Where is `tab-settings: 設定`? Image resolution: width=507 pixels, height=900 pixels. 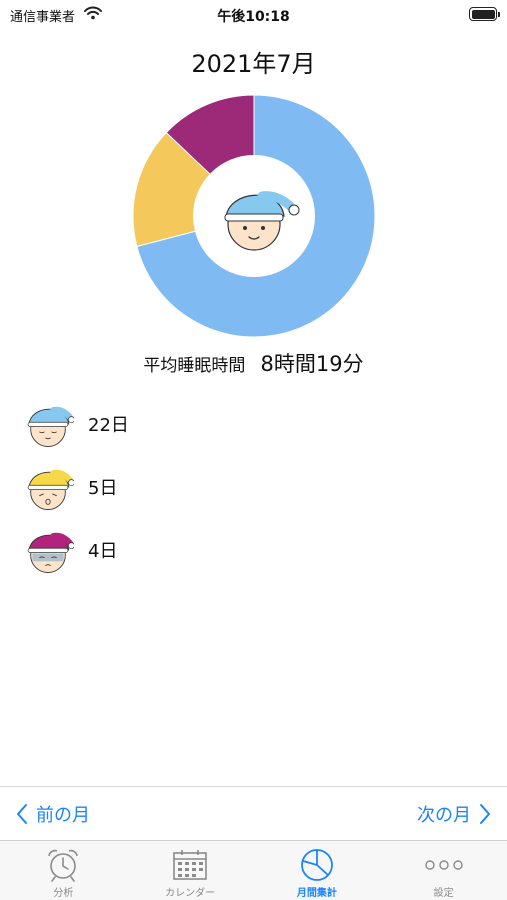 tab-settings: 設定 is located at coordinates (443, 870).